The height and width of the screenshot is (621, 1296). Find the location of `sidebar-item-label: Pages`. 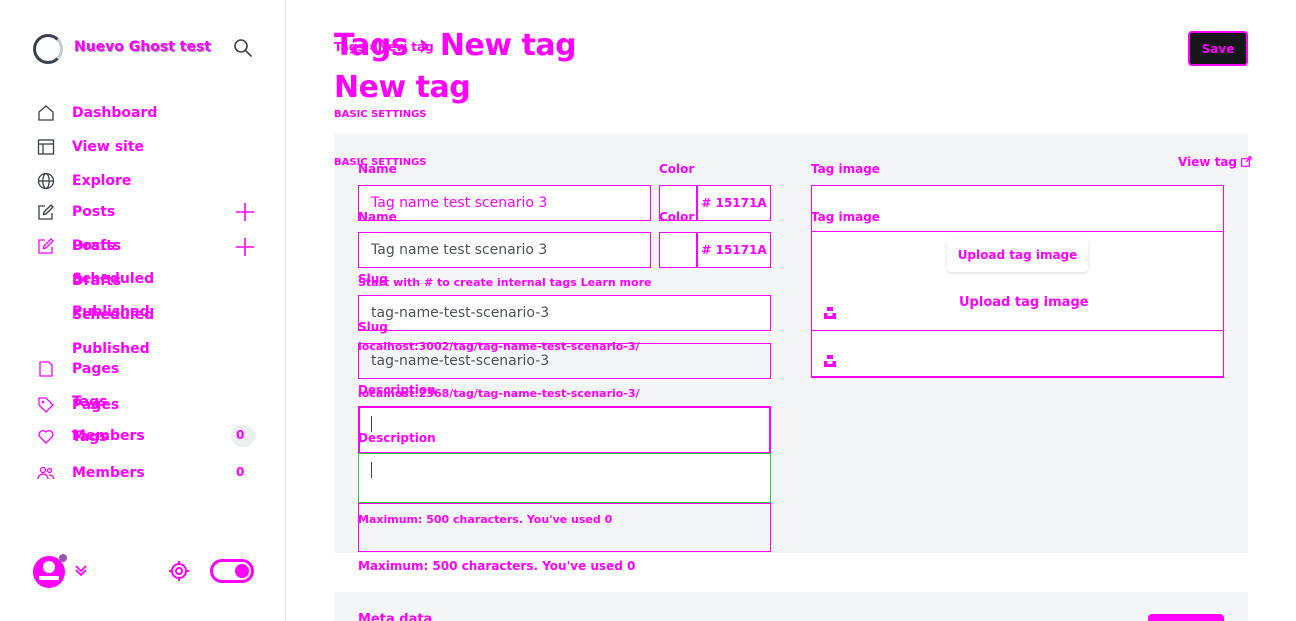

sidebar-item-label: Pages is located at coordinates (96, 369).